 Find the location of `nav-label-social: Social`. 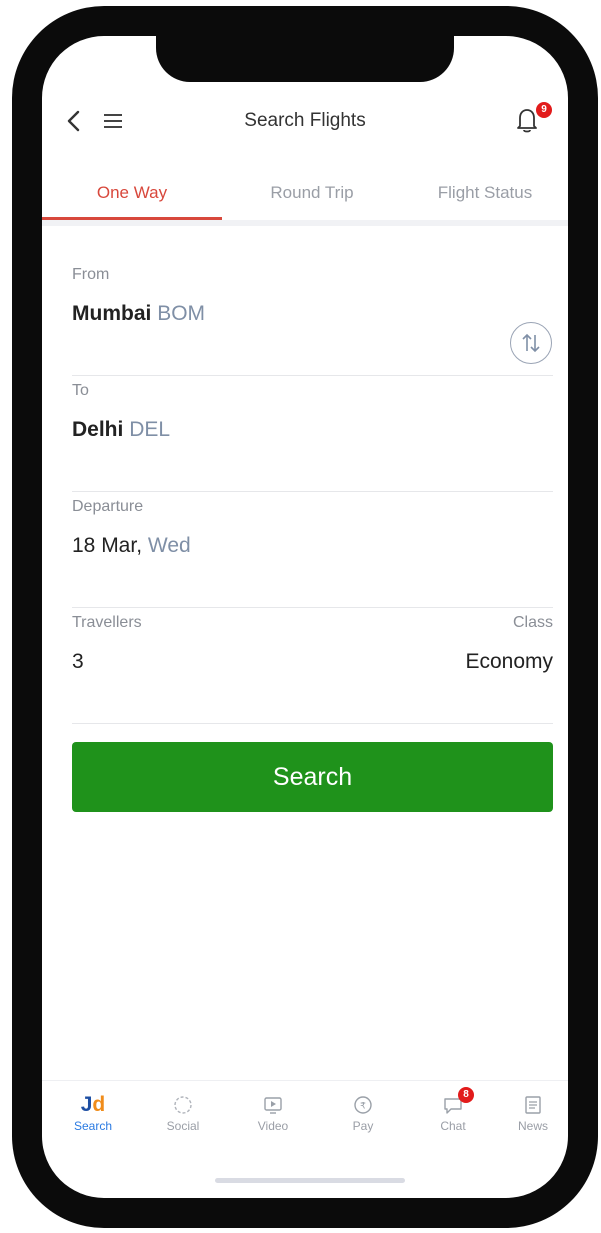

nav-label-social: Social is located at coordinates (183, 1126).